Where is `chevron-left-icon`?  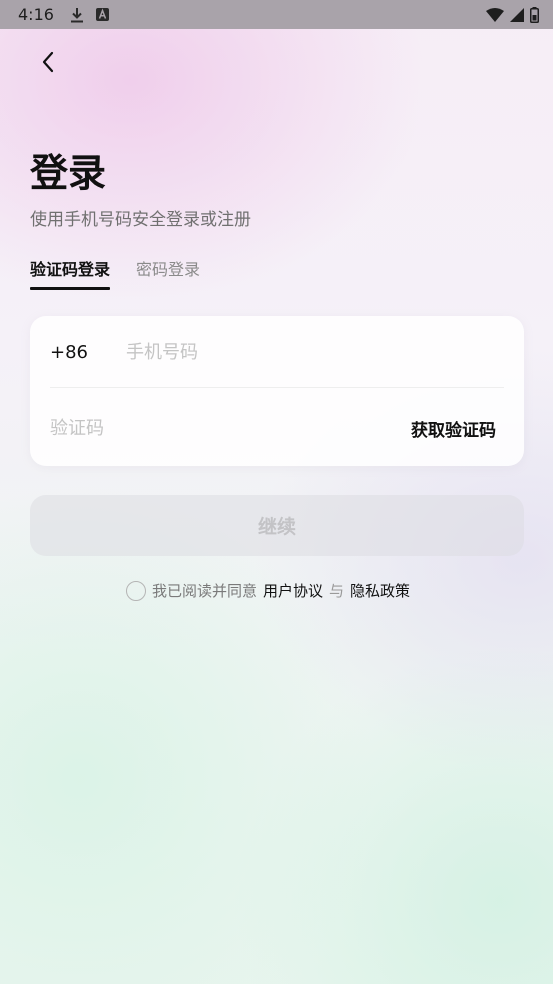 chevron-left-icon is located at coordinates (48, 64).